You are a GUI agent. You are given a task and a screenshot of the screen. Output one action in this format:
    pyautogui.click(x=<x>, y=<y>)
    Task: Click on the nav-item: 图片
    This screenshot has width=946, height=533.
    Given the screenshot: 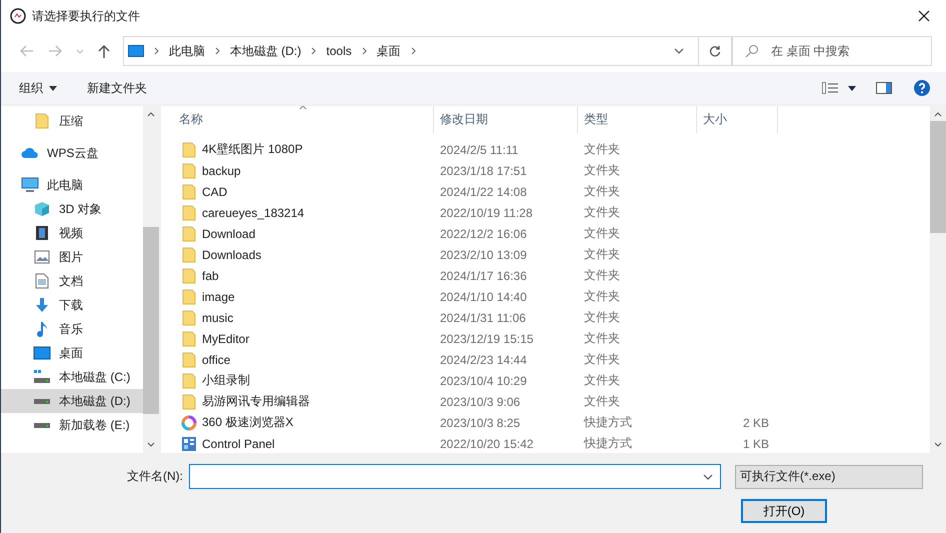 What is the action you would take?
    pyautogui.click(x=72, y=257)
    